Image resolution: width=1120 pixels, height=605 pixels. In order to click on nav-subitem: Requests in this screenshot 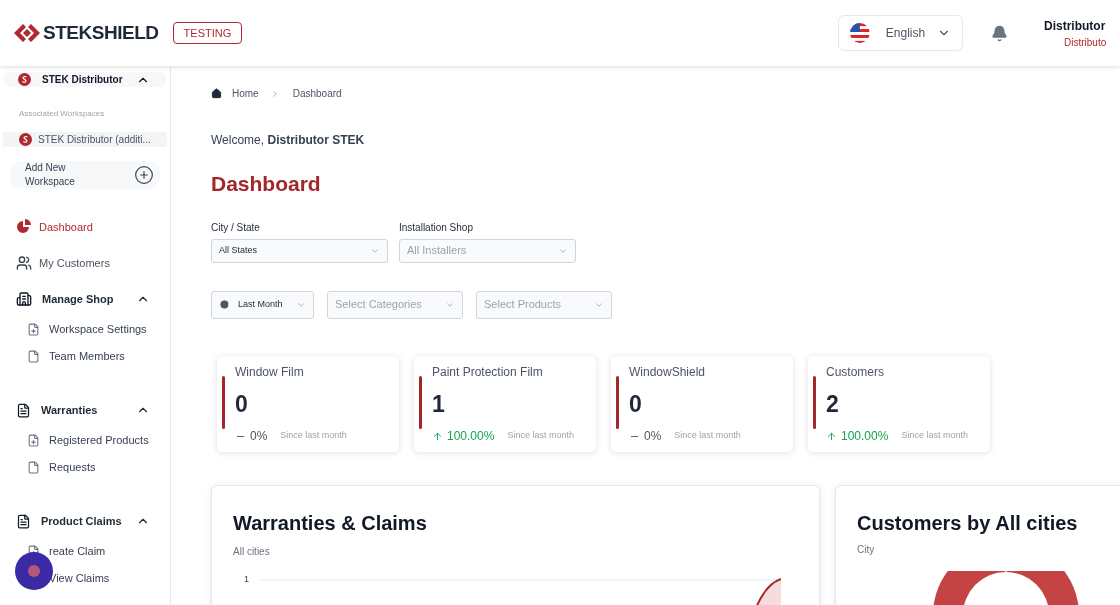, I will do `click(85, 467)`.